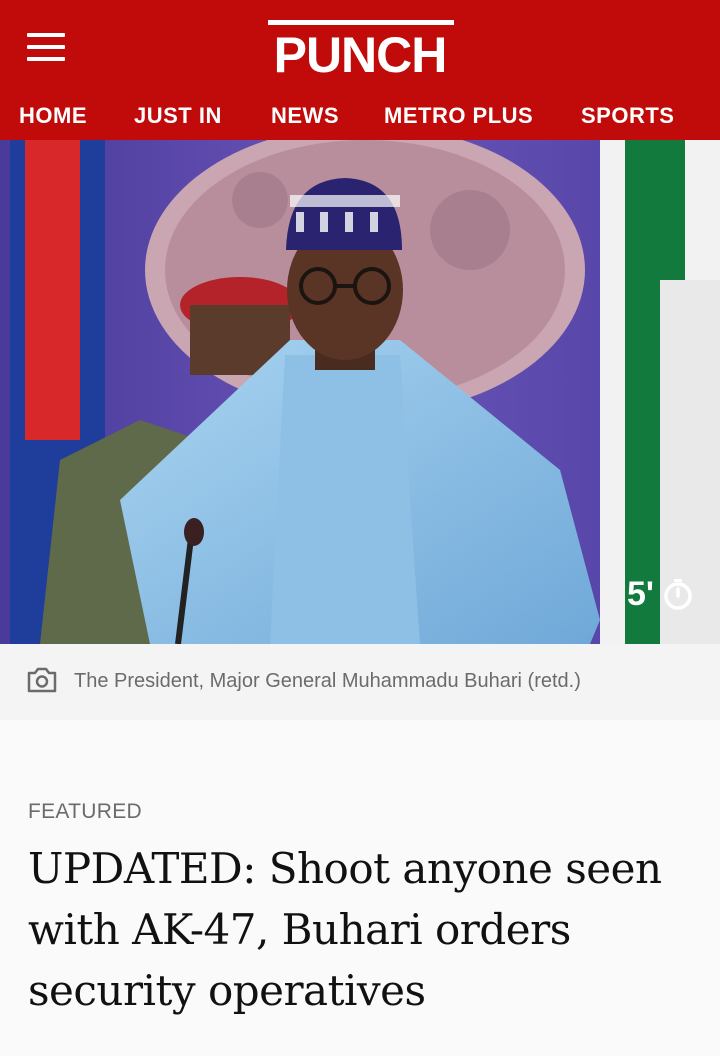 This screenshot has height=1056, width=720. Describe the element at coordinates (360, 55) in the screenshot. I see `logo-text: PUNCH` at that location.